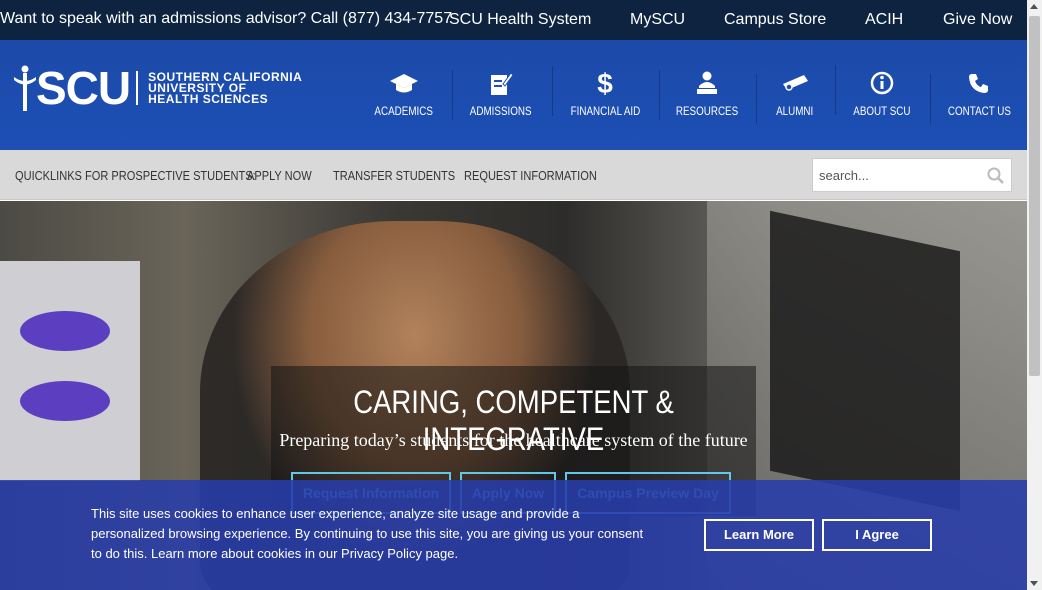 The height and width of the screenshot is (590, 1042). Describe the element at coordinates (759, 535) in the screenshot. I see `learn-more-button: Learn More` at that location.